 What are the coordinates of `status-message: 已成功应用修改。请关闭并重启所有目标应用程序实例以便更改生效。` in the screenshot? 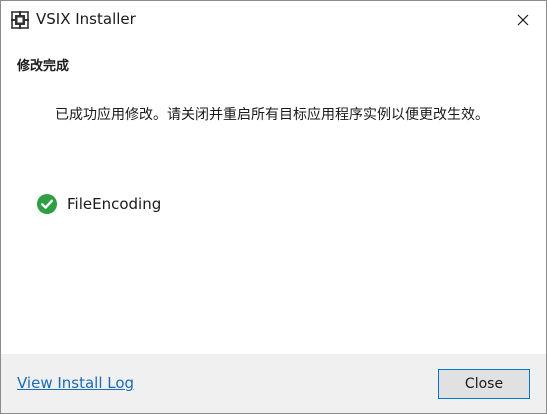 It's located at (272, 115).